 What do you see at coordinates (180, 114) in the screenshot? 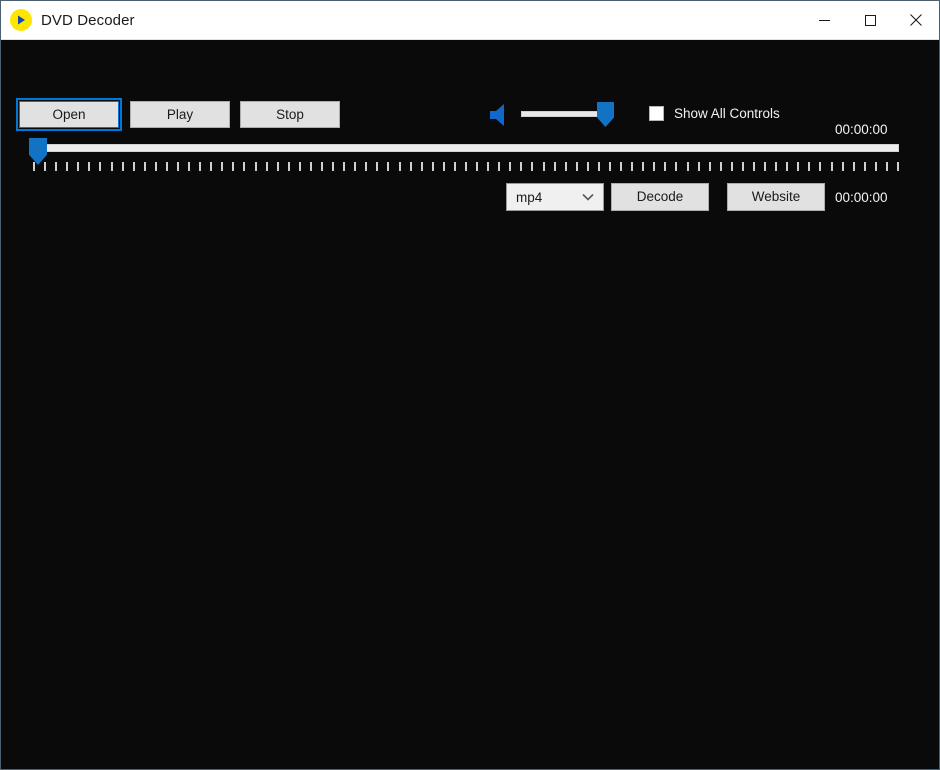
I see `play-button: Play` at bounding box center [180, 114].